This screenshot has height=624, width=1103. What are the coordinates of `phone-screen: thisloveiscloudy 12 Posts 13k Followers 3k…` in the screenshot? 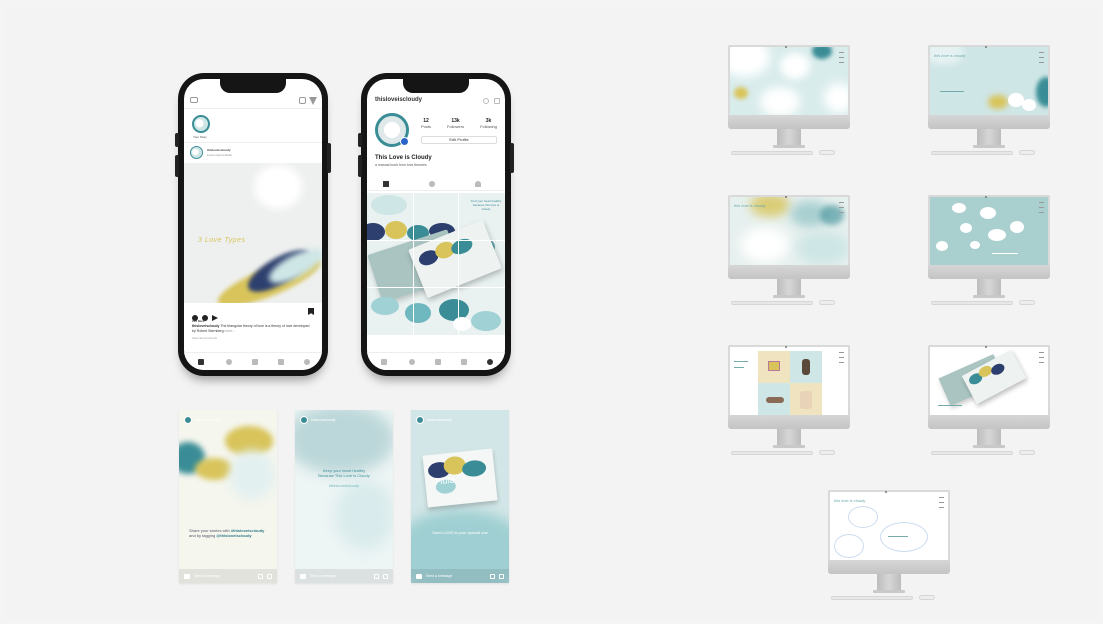 It's located at (436, 224).